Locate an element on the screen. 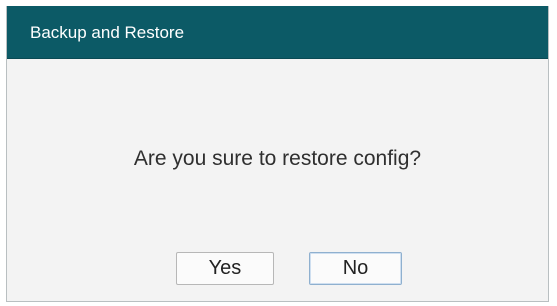 The width and height of the screenshot is (557, 306). confirm-message: Are you sure to restore config? is located at coordinates (277, 158).